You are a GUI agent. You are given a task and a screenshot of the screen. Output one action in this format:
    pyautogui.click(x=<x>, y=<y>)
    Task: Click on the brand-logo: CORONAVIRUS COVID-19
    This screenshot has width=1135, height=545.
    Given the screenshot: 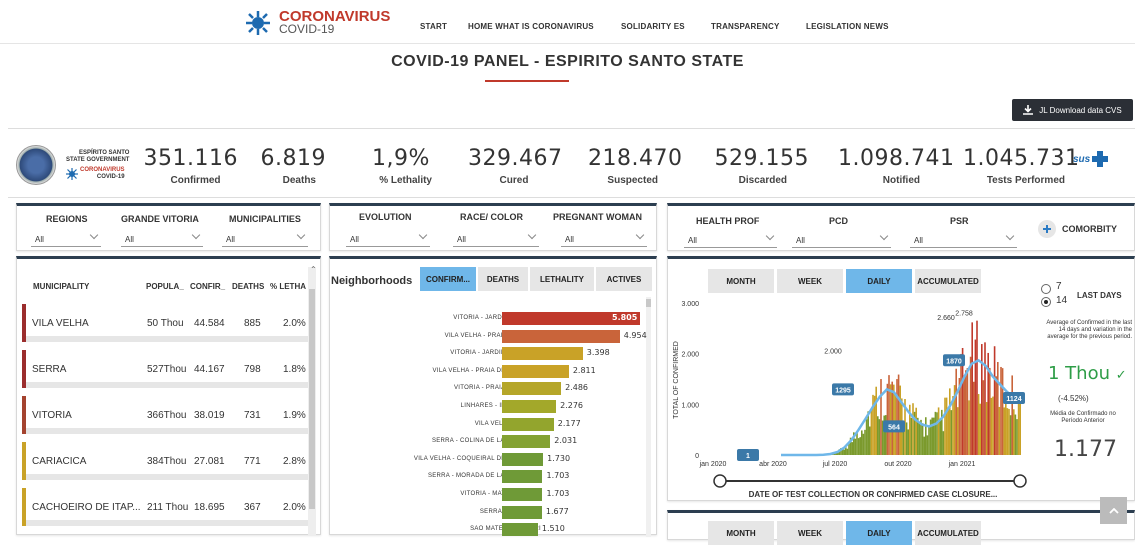 What is the action you would take?
    pyautogui.click(x=317, y=23)
    